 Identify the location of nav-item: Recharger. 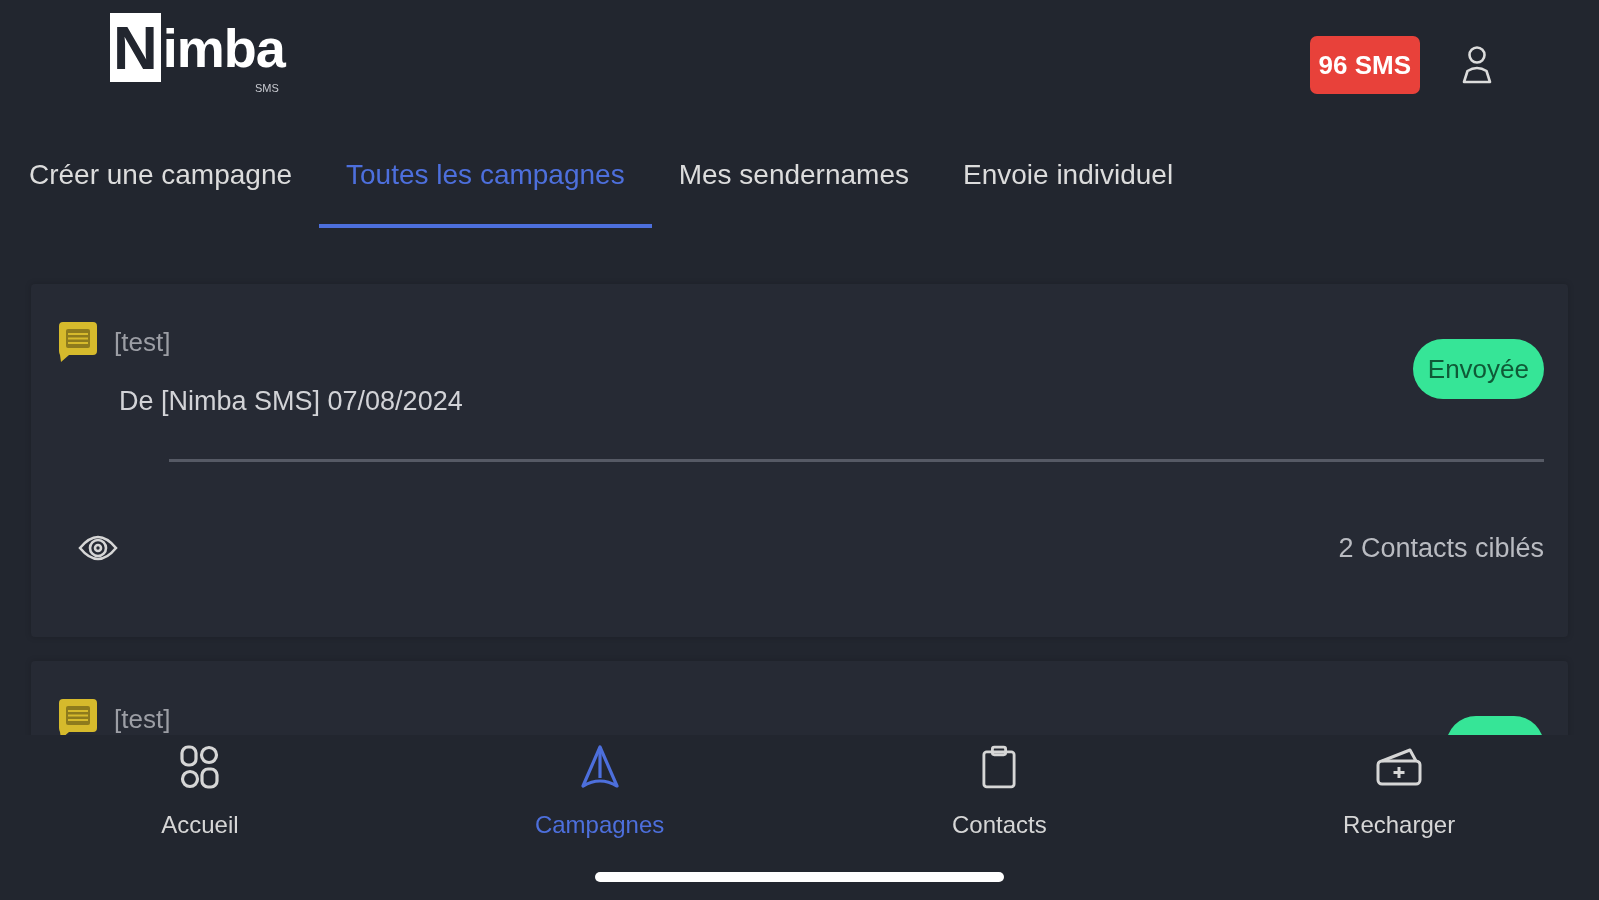
(1399, 791).